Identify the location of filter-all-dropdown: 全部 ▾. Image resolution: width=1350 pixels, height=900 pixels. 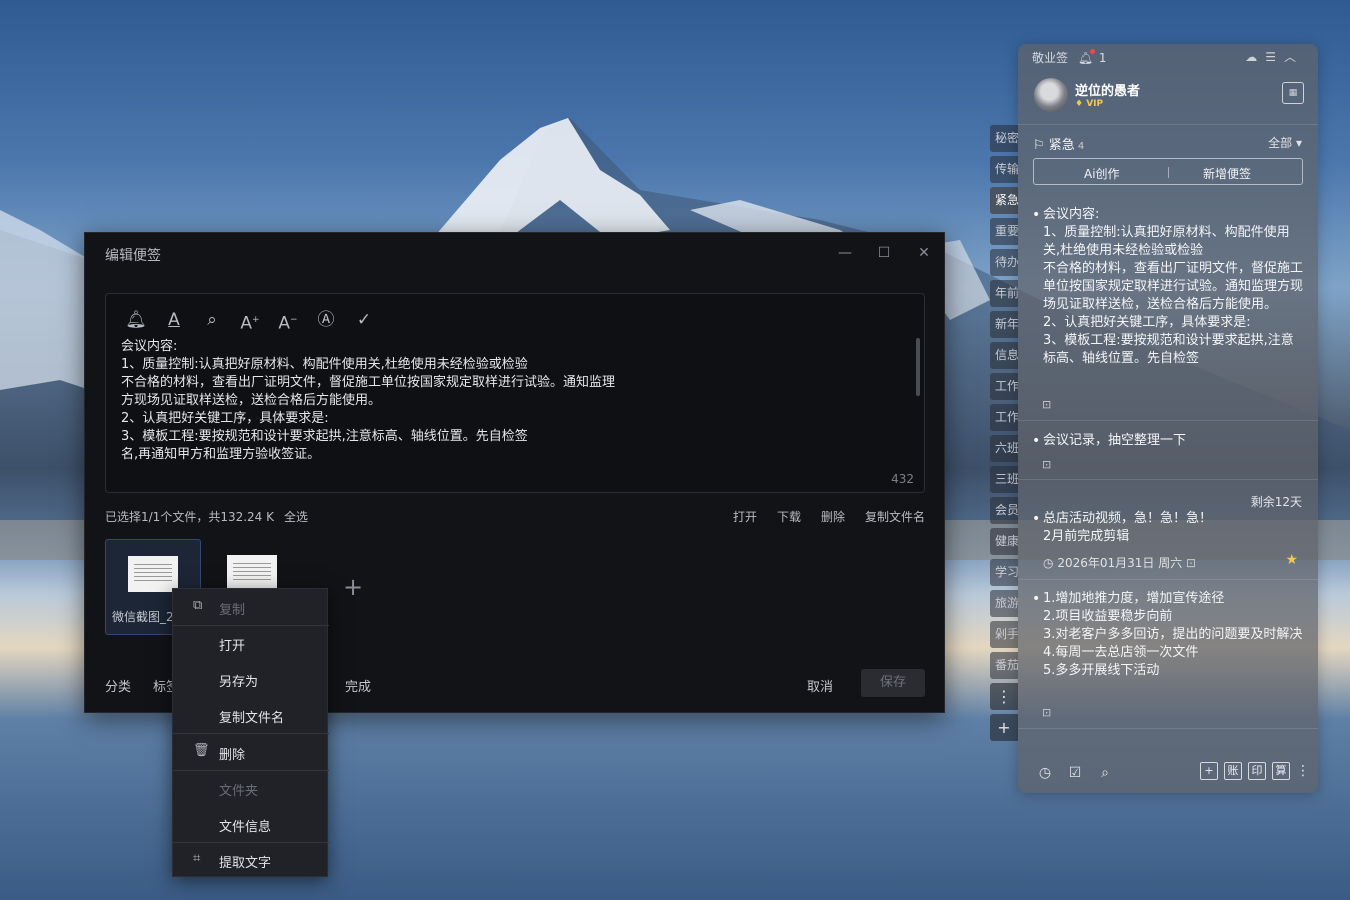
(1285, 142).